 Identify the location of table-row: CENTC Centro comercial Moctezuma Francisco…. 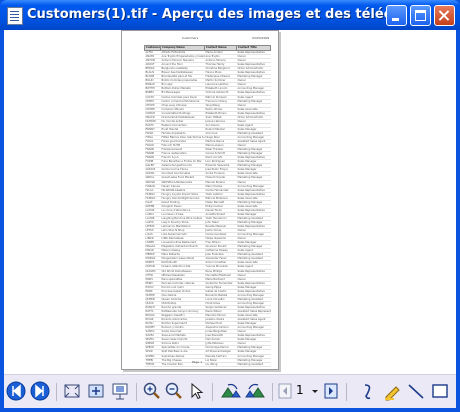
(207, 101).